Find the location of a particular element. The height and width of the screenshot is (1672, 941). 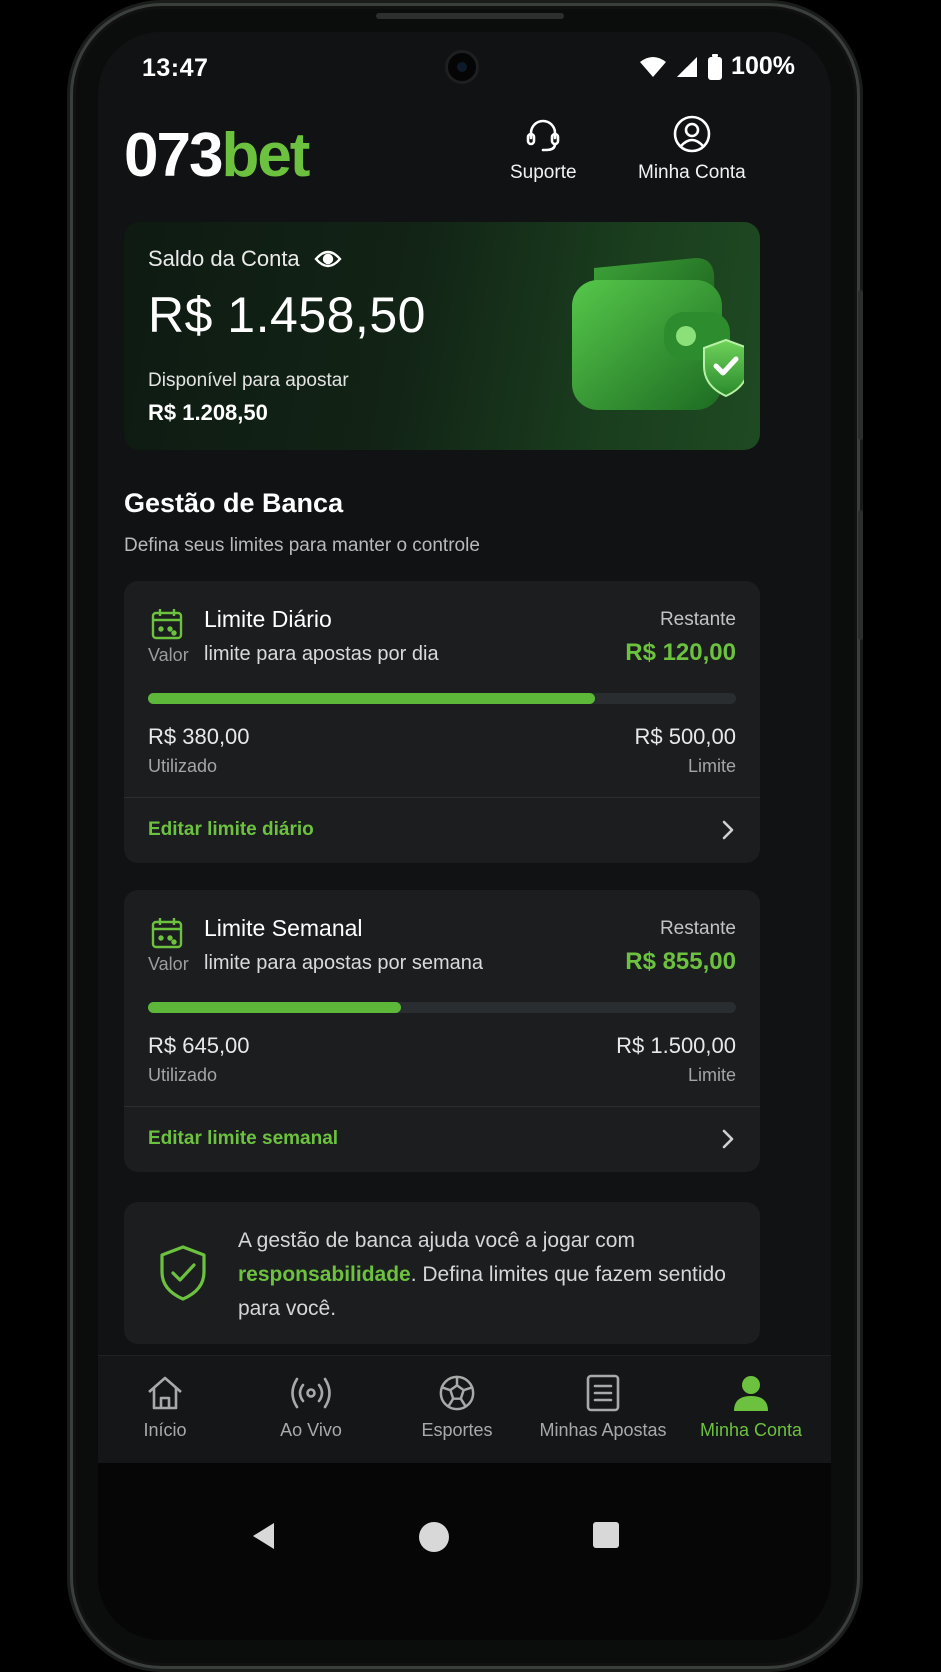

info-highlight: responsabilidade is located at coordinates (324, 1274).